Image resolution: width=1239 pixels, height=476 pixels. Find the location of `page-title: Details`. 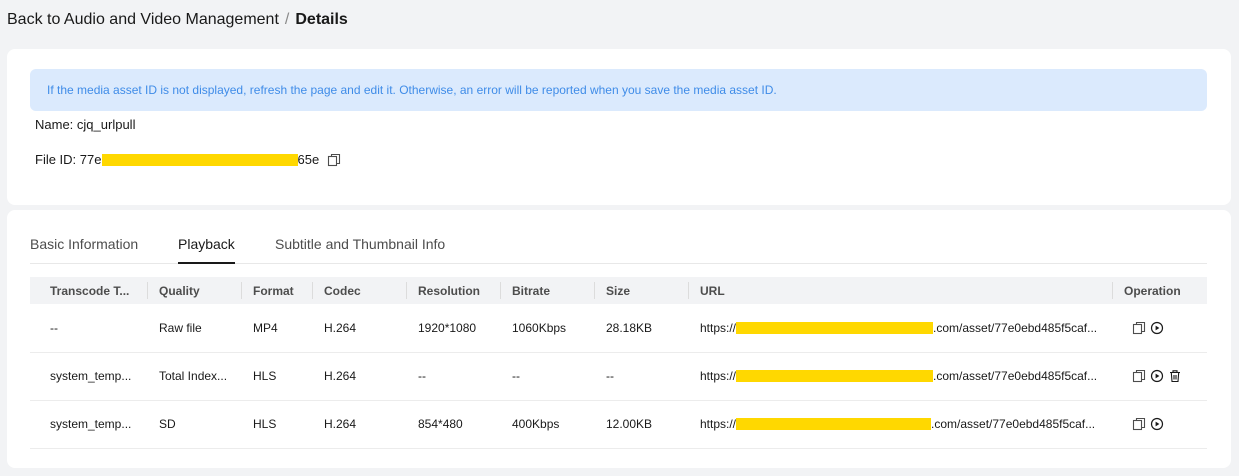

page-title: Details is located at coordinates (321, 19).